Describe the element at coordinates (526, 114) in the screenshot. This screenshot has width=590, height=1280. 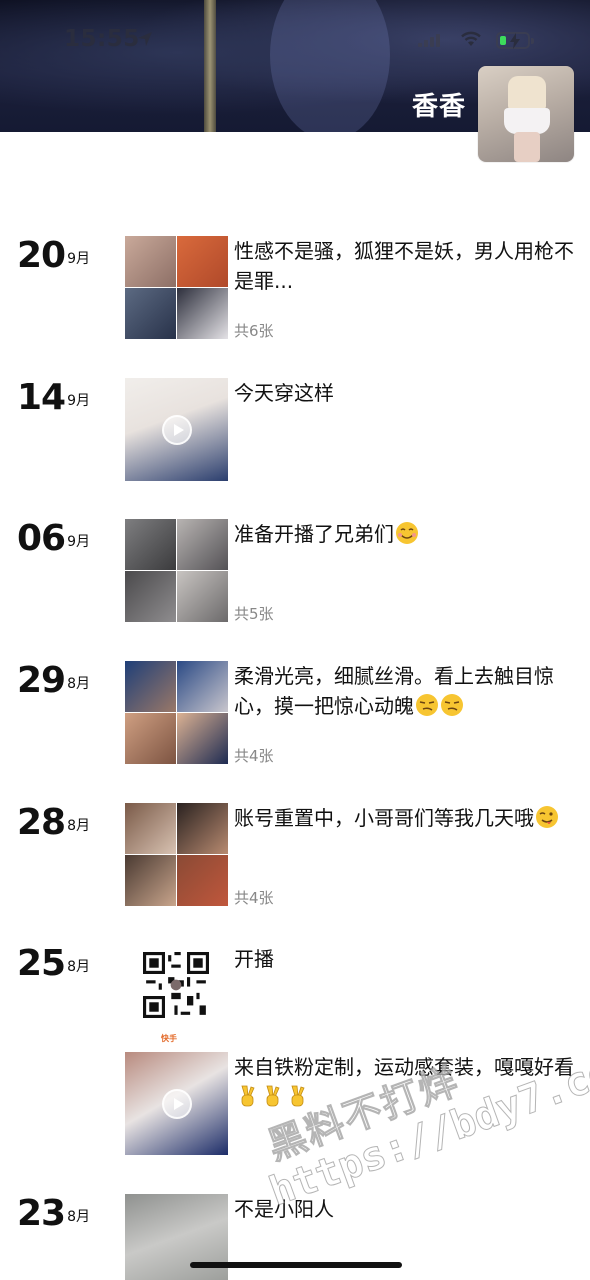
I see `profile-avatar` at that location.